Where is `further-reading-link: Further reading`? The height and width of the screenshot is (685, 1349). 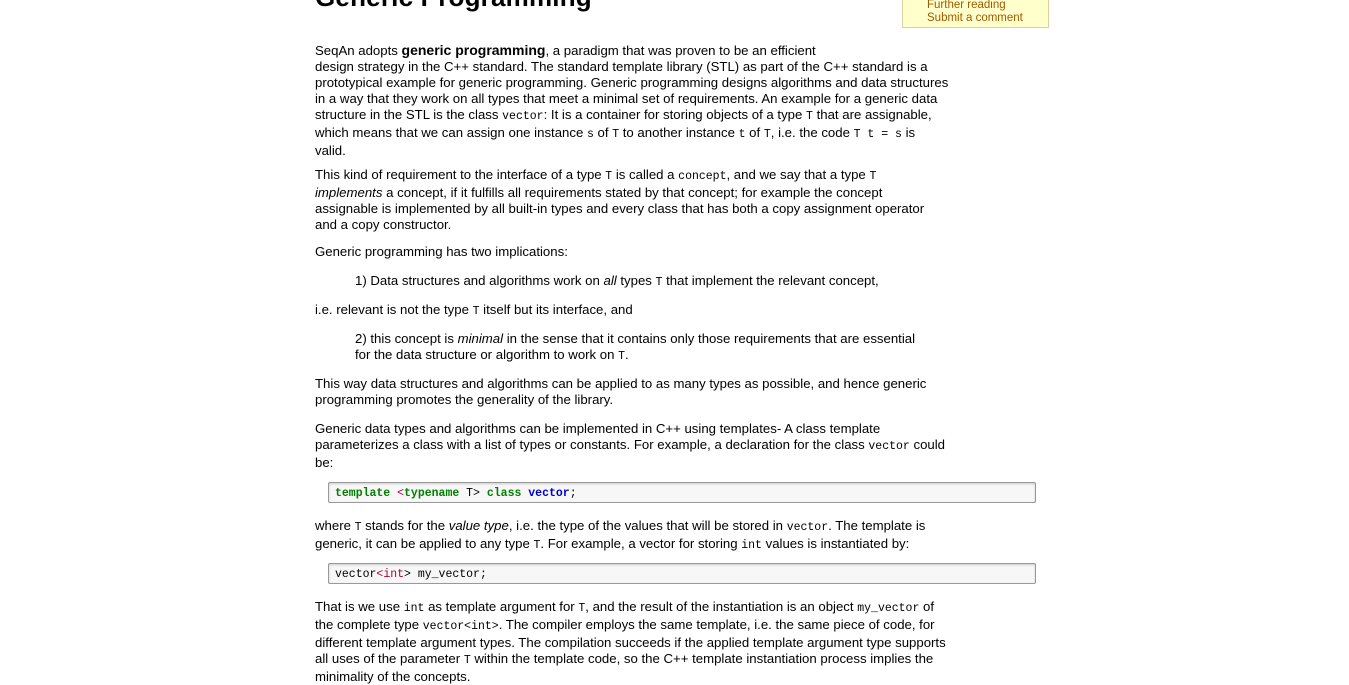 further-reading-link: Further reading is located at coordinates (987, 6).